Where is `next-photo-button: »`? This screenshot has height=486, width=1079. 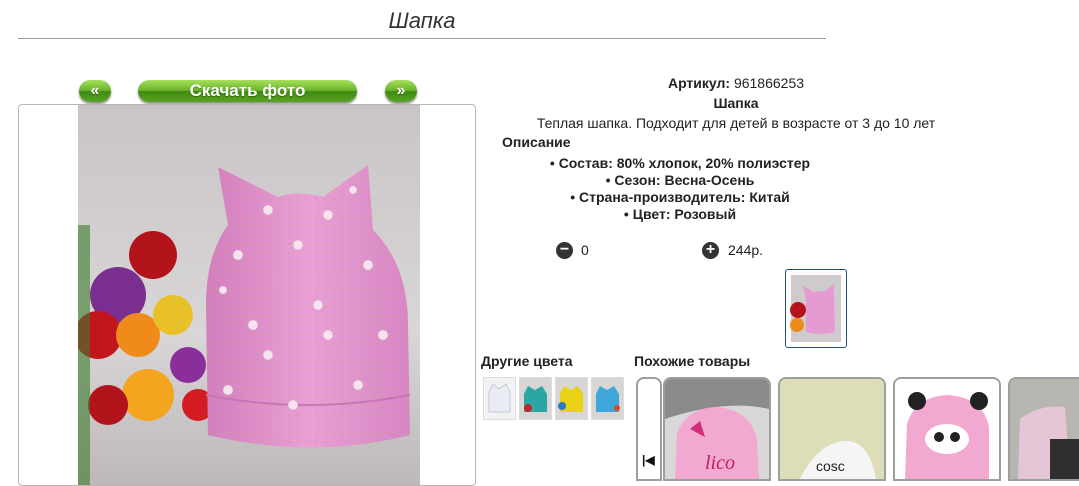
next-photo-button: » is located at coordinates (401, 91).